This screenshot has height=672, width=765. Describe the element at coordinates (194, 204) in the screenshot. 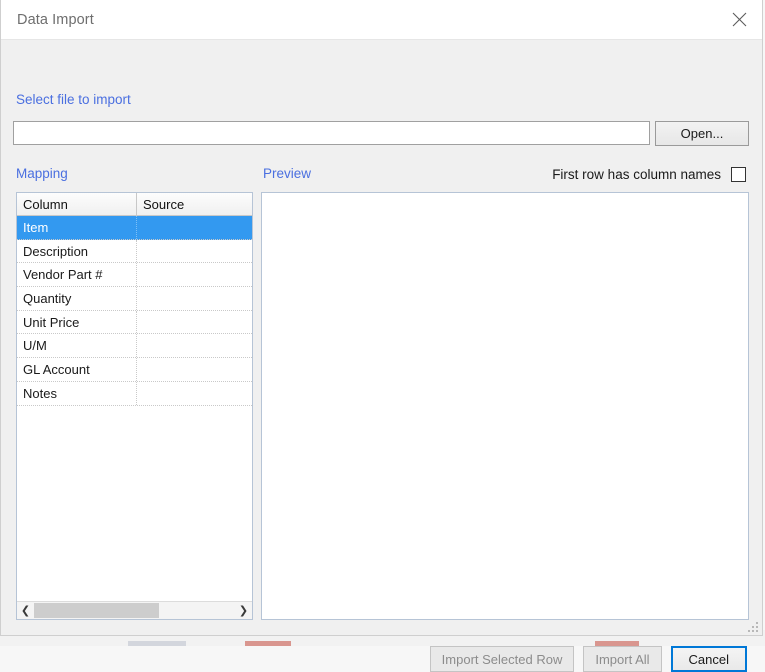

I see `column-header-source: Source` at that location.